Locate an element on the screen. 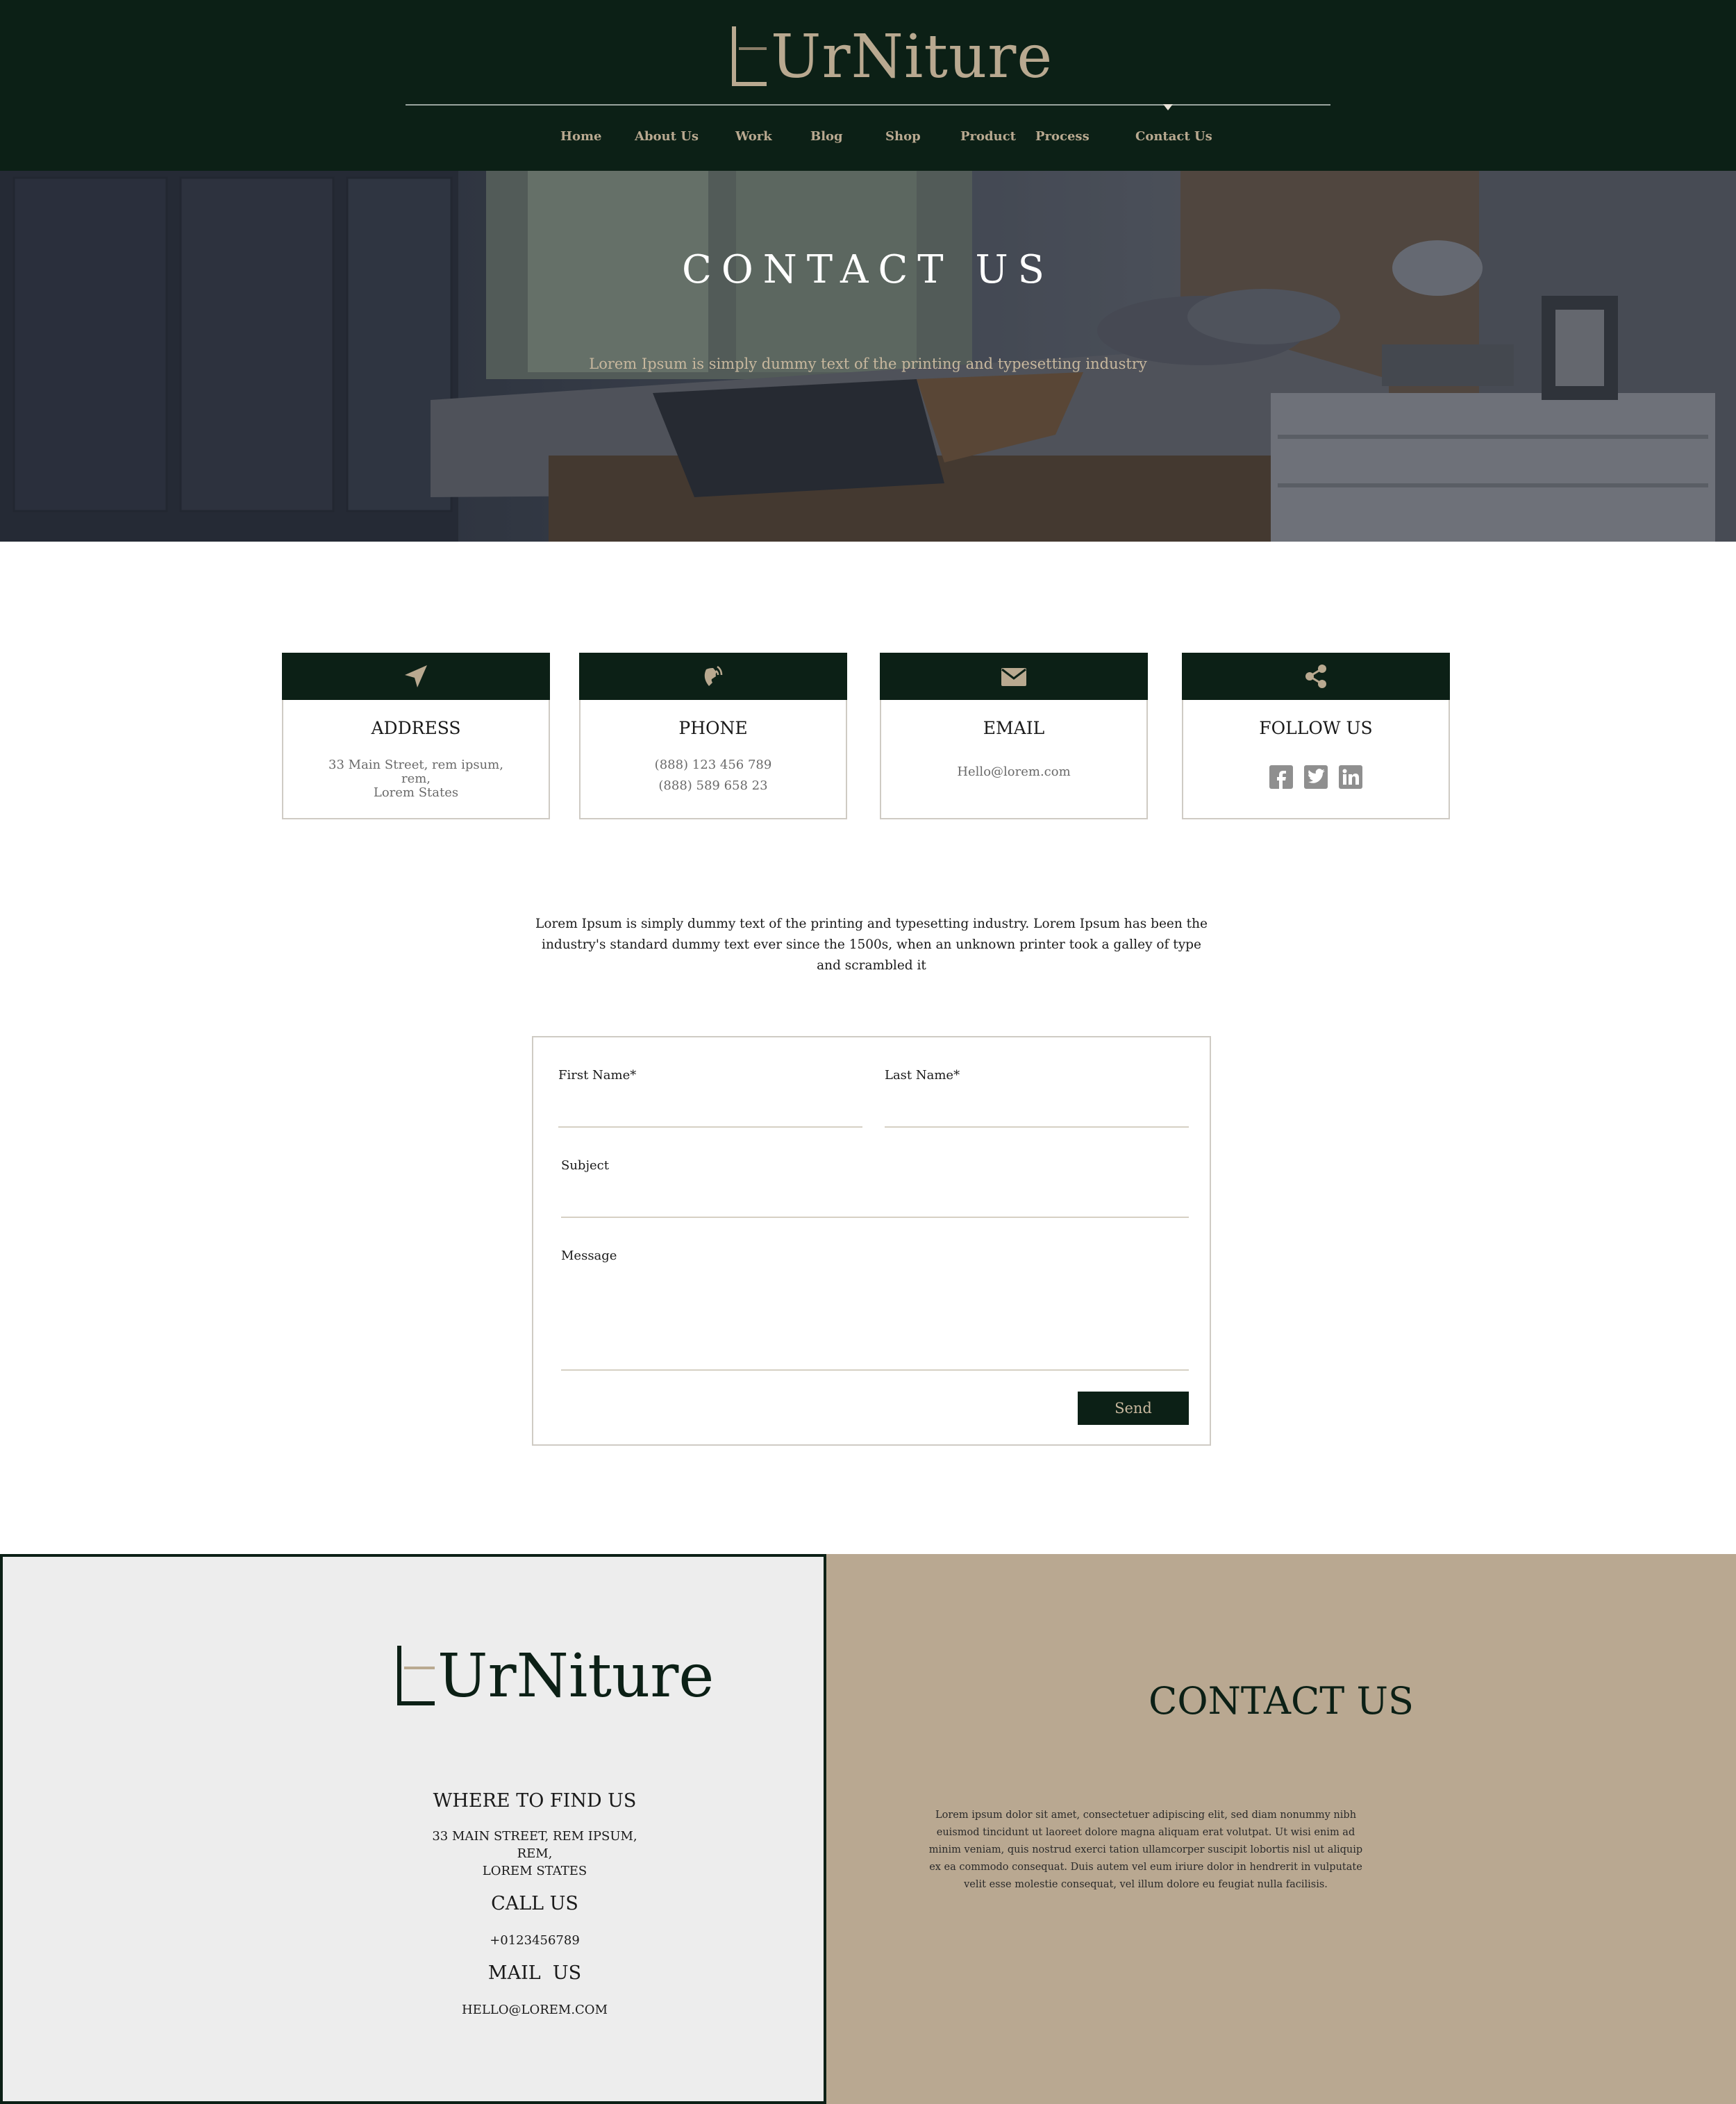 This screenshot has width=1736, height=2104. card-title: FOLLOW US is located at coordinates (1316, 728).